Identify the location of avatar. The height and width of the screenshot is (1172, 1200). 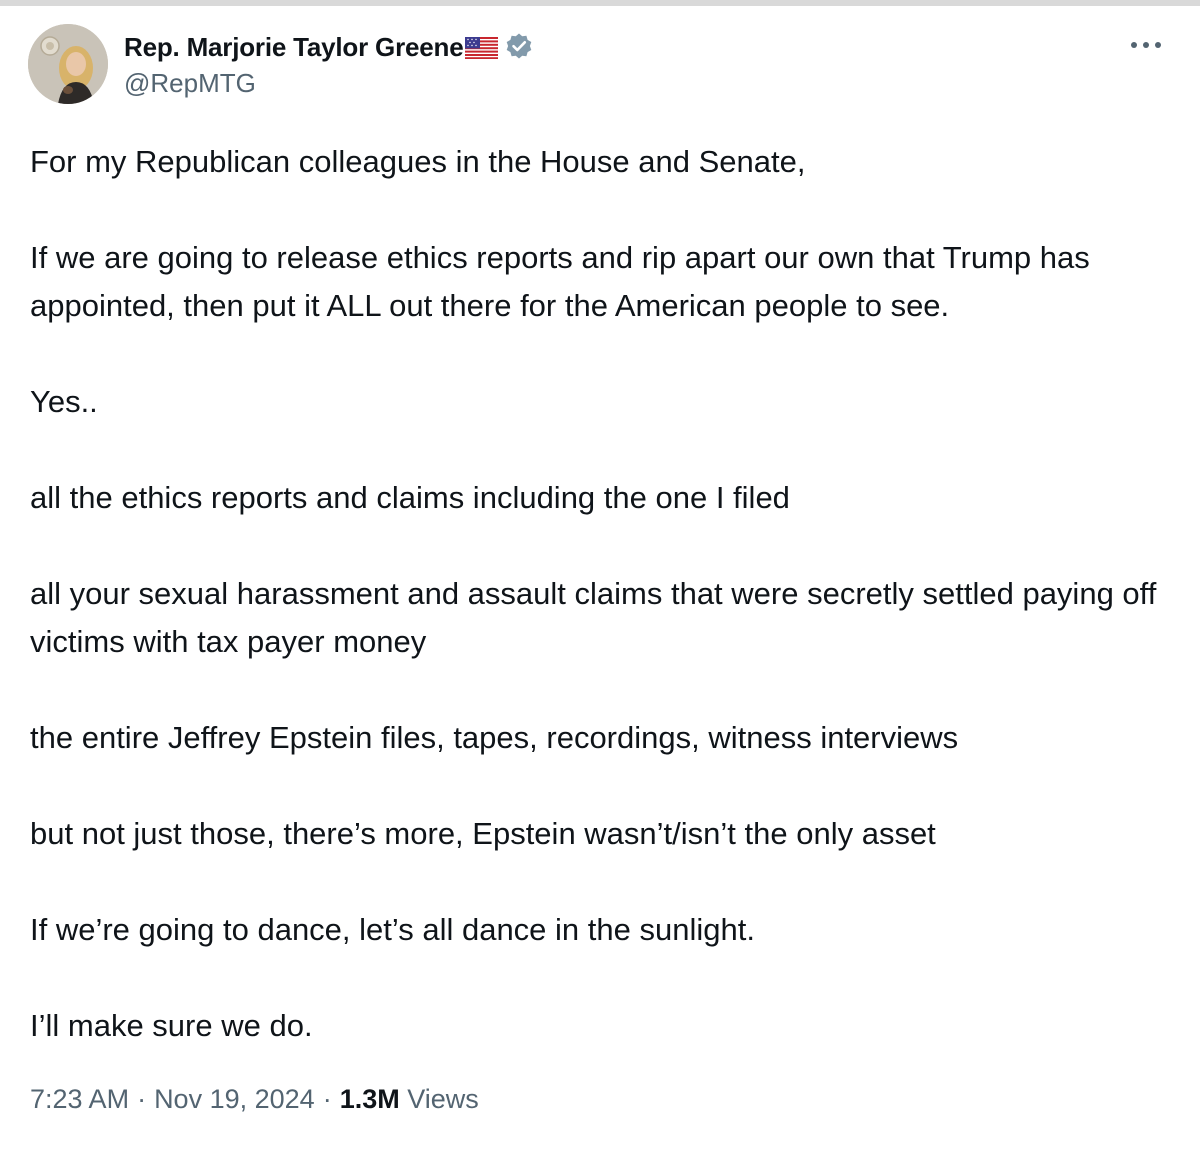
(68, 64).